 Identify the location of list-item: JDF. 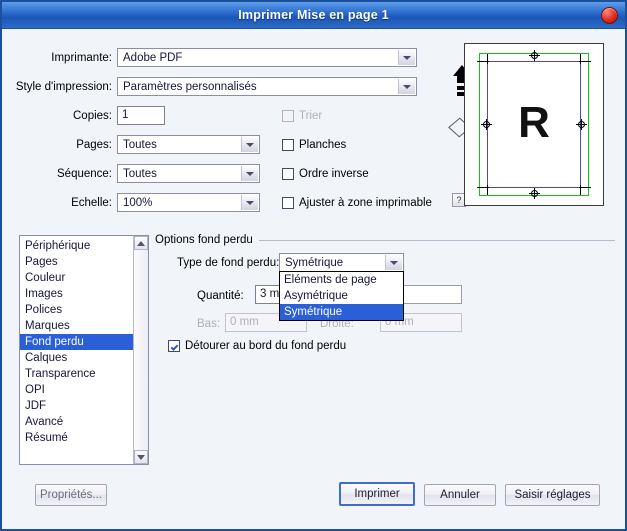
(76, 406).